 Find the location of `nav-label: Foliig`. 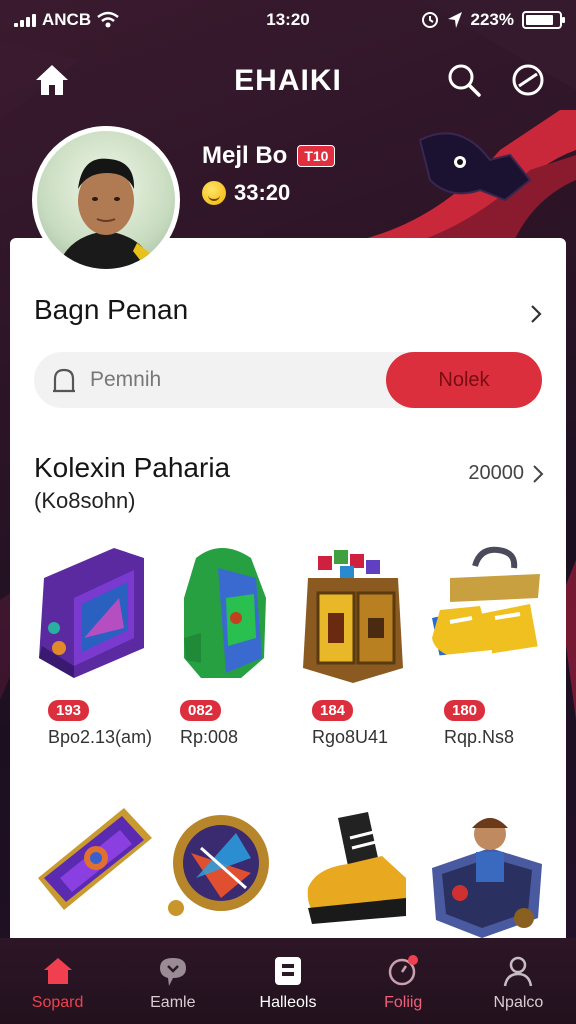

nav-label: Foliig is located at coordinates (403, 1002).